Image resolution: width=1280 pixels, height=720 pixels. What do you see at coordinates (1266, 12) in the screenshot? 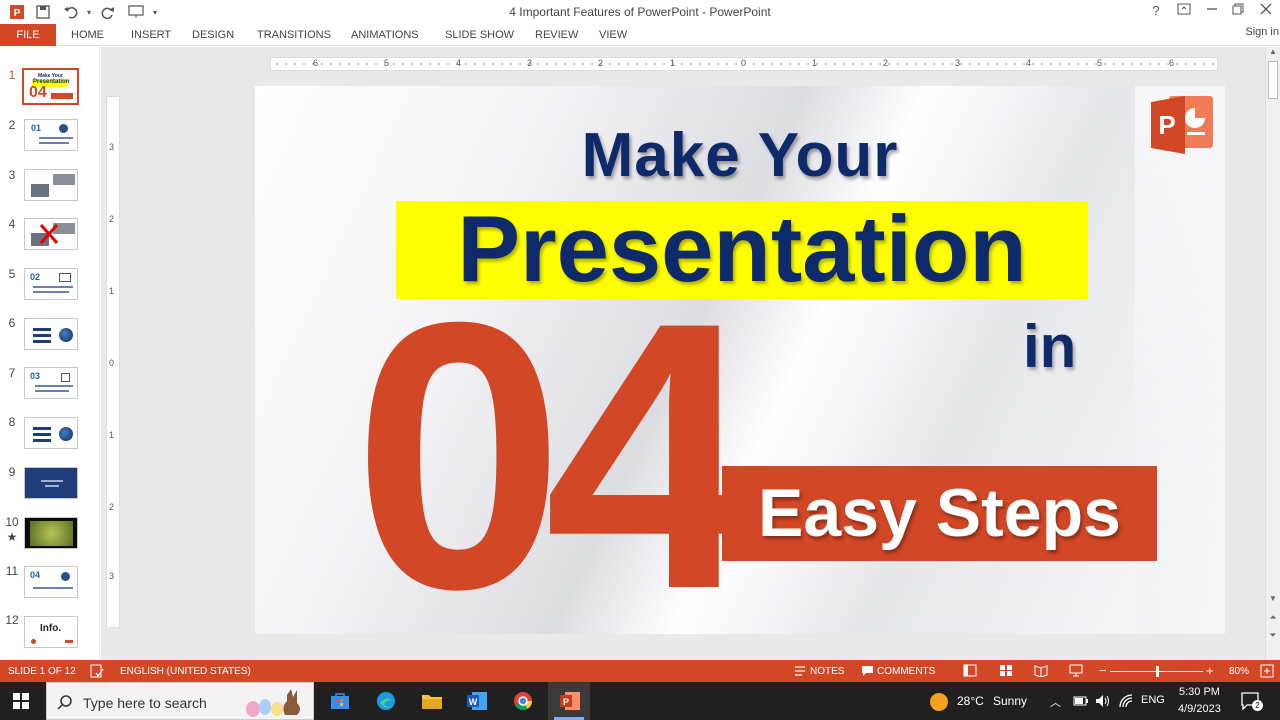
I see `close-icon` at bounding box center [1266, 12].